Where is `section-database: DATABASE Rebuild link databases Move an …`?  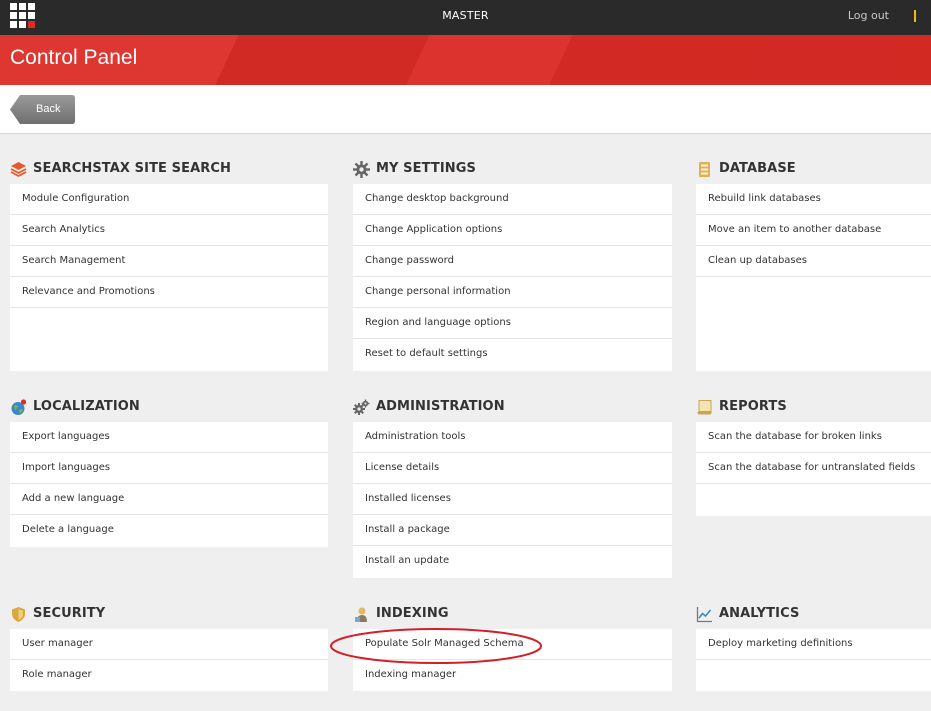 section-database: DATABASE Rebuild link databases Move an … is located at coordinates (813, 261).